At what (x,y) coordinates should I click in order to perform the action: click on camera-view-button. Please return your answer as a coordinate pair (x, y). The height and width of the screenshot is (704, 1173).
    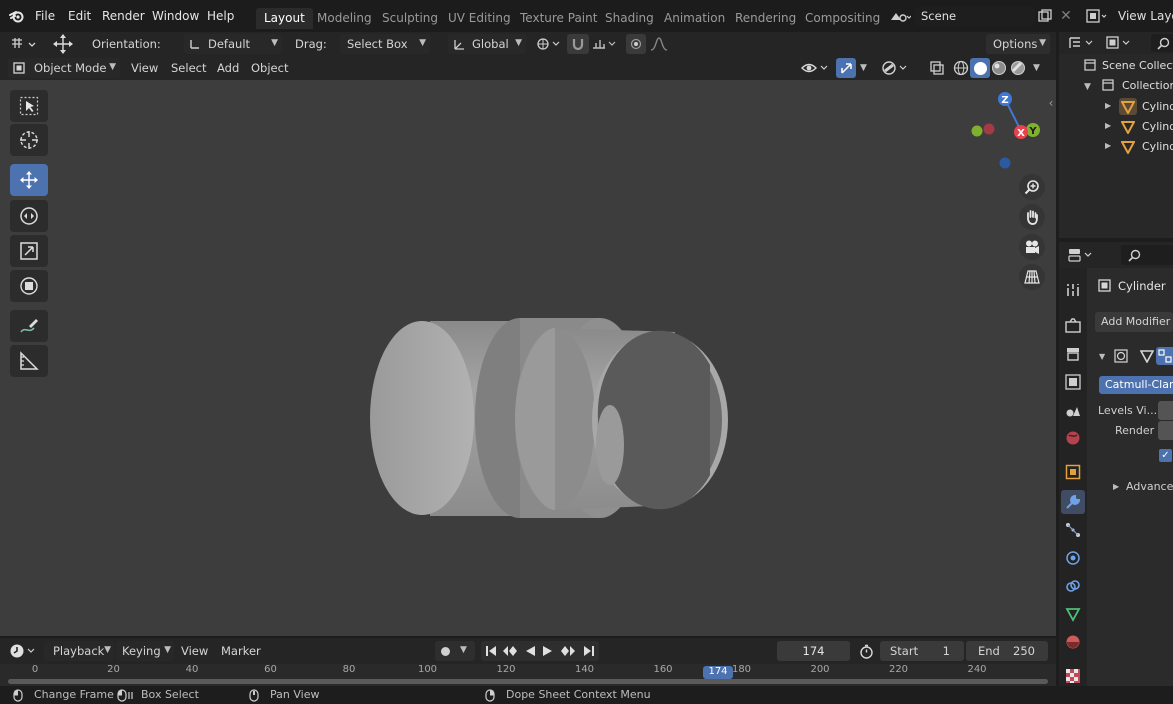
    Looking at the image, I should click on (1032, 247).